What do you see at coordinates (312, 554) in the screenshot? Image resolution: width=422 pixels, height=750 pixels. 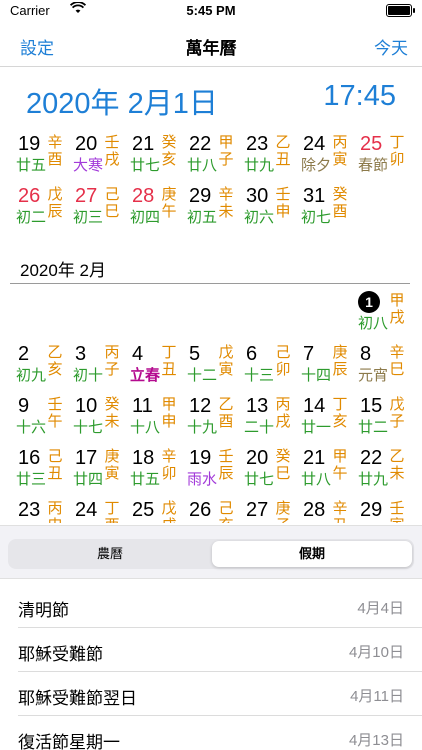 I see `segment-holidays: 假期` at bounding box center [312, 554].